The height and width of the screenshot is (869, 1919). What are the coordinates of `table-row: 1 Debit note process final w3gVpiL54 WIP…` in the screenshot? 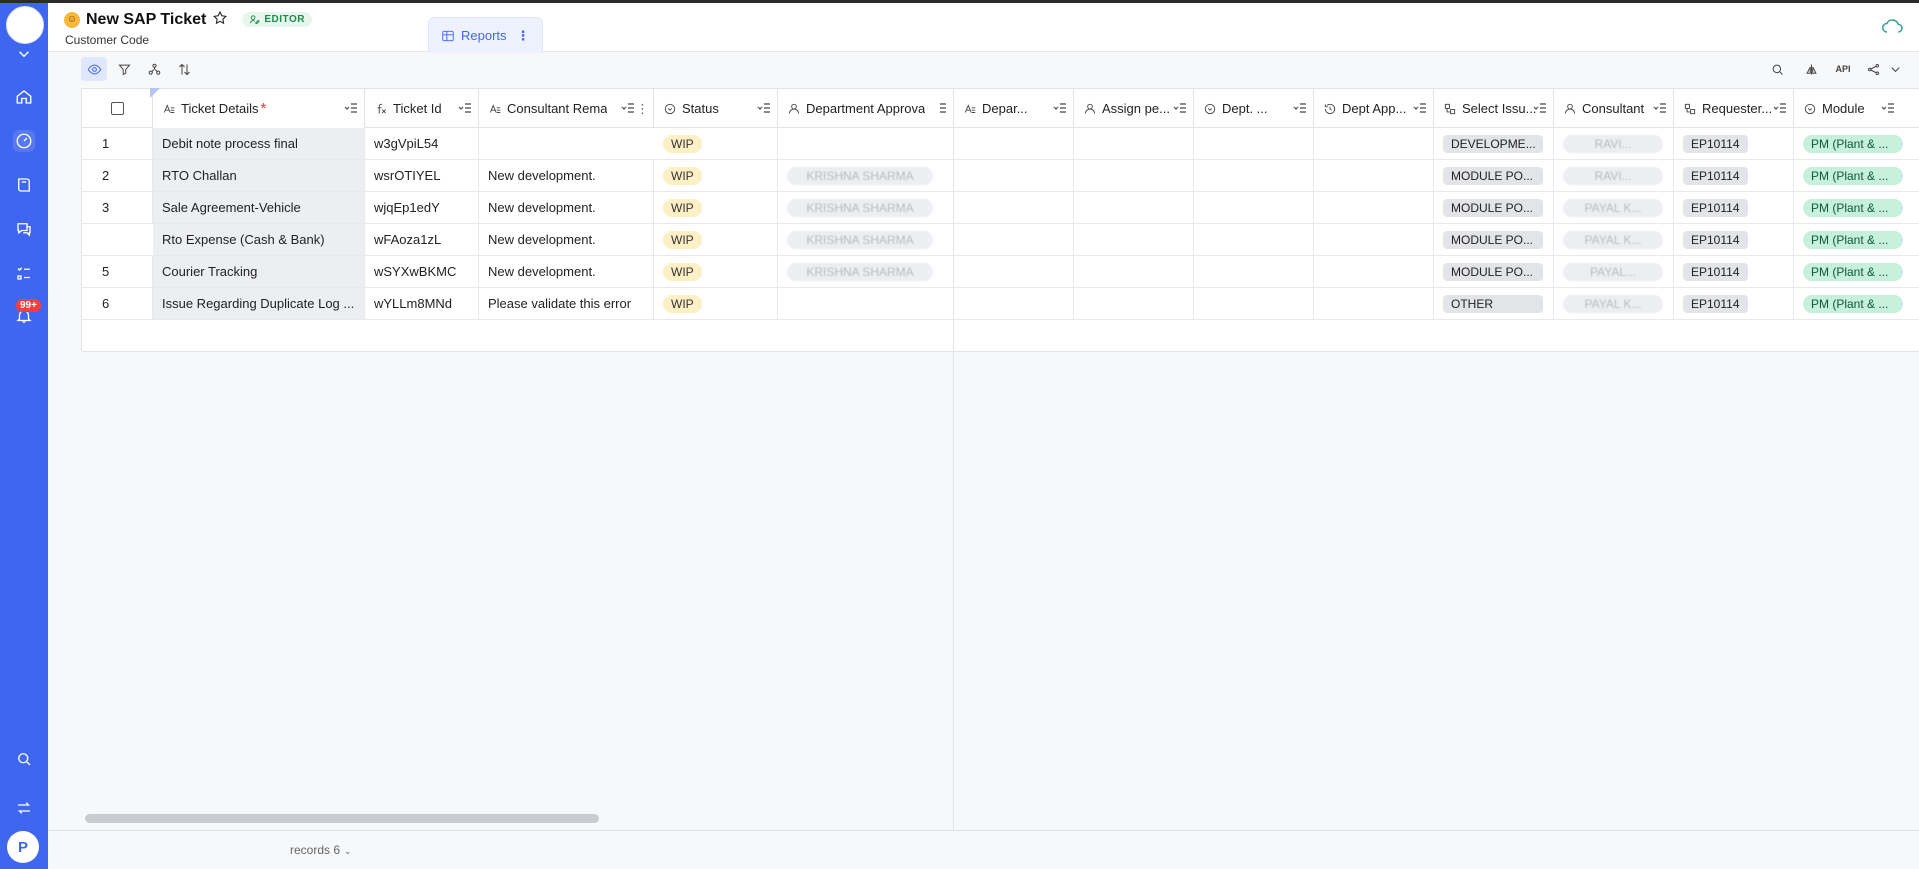 It's located at (1000, 144).